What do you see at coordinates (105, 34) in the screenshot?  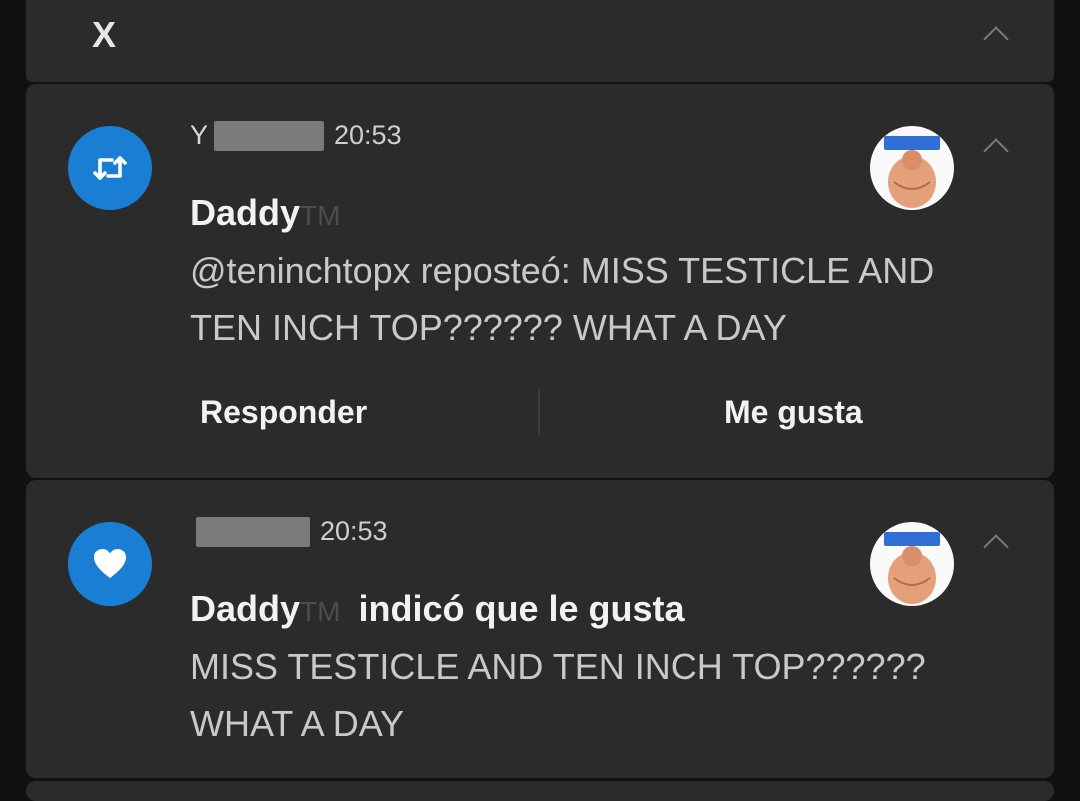 I see `app-logo-x: X` at bounding box center [105, 34].